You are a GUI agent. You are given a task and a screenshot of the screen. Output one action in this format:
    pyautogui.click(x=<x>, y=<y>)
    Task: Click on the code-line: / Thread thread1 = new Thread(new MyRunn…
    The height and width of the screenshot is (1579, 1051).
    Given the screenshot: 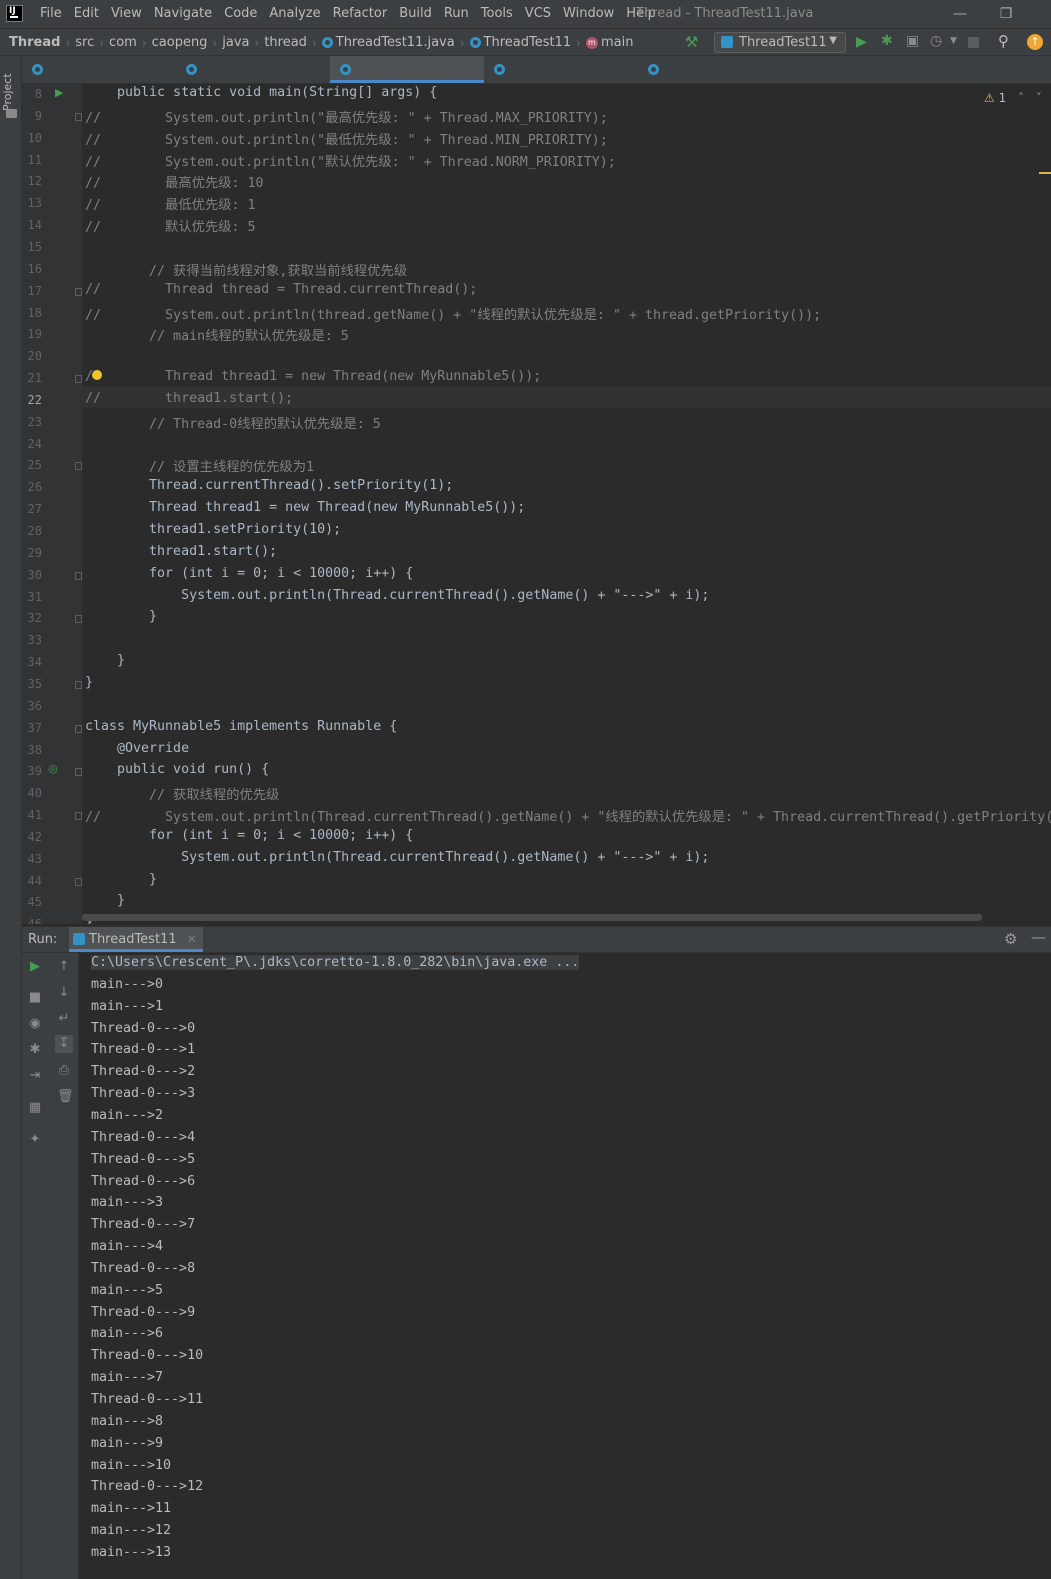 What is the action you would take?
    pyautogui.click(x=313, y=376)
    